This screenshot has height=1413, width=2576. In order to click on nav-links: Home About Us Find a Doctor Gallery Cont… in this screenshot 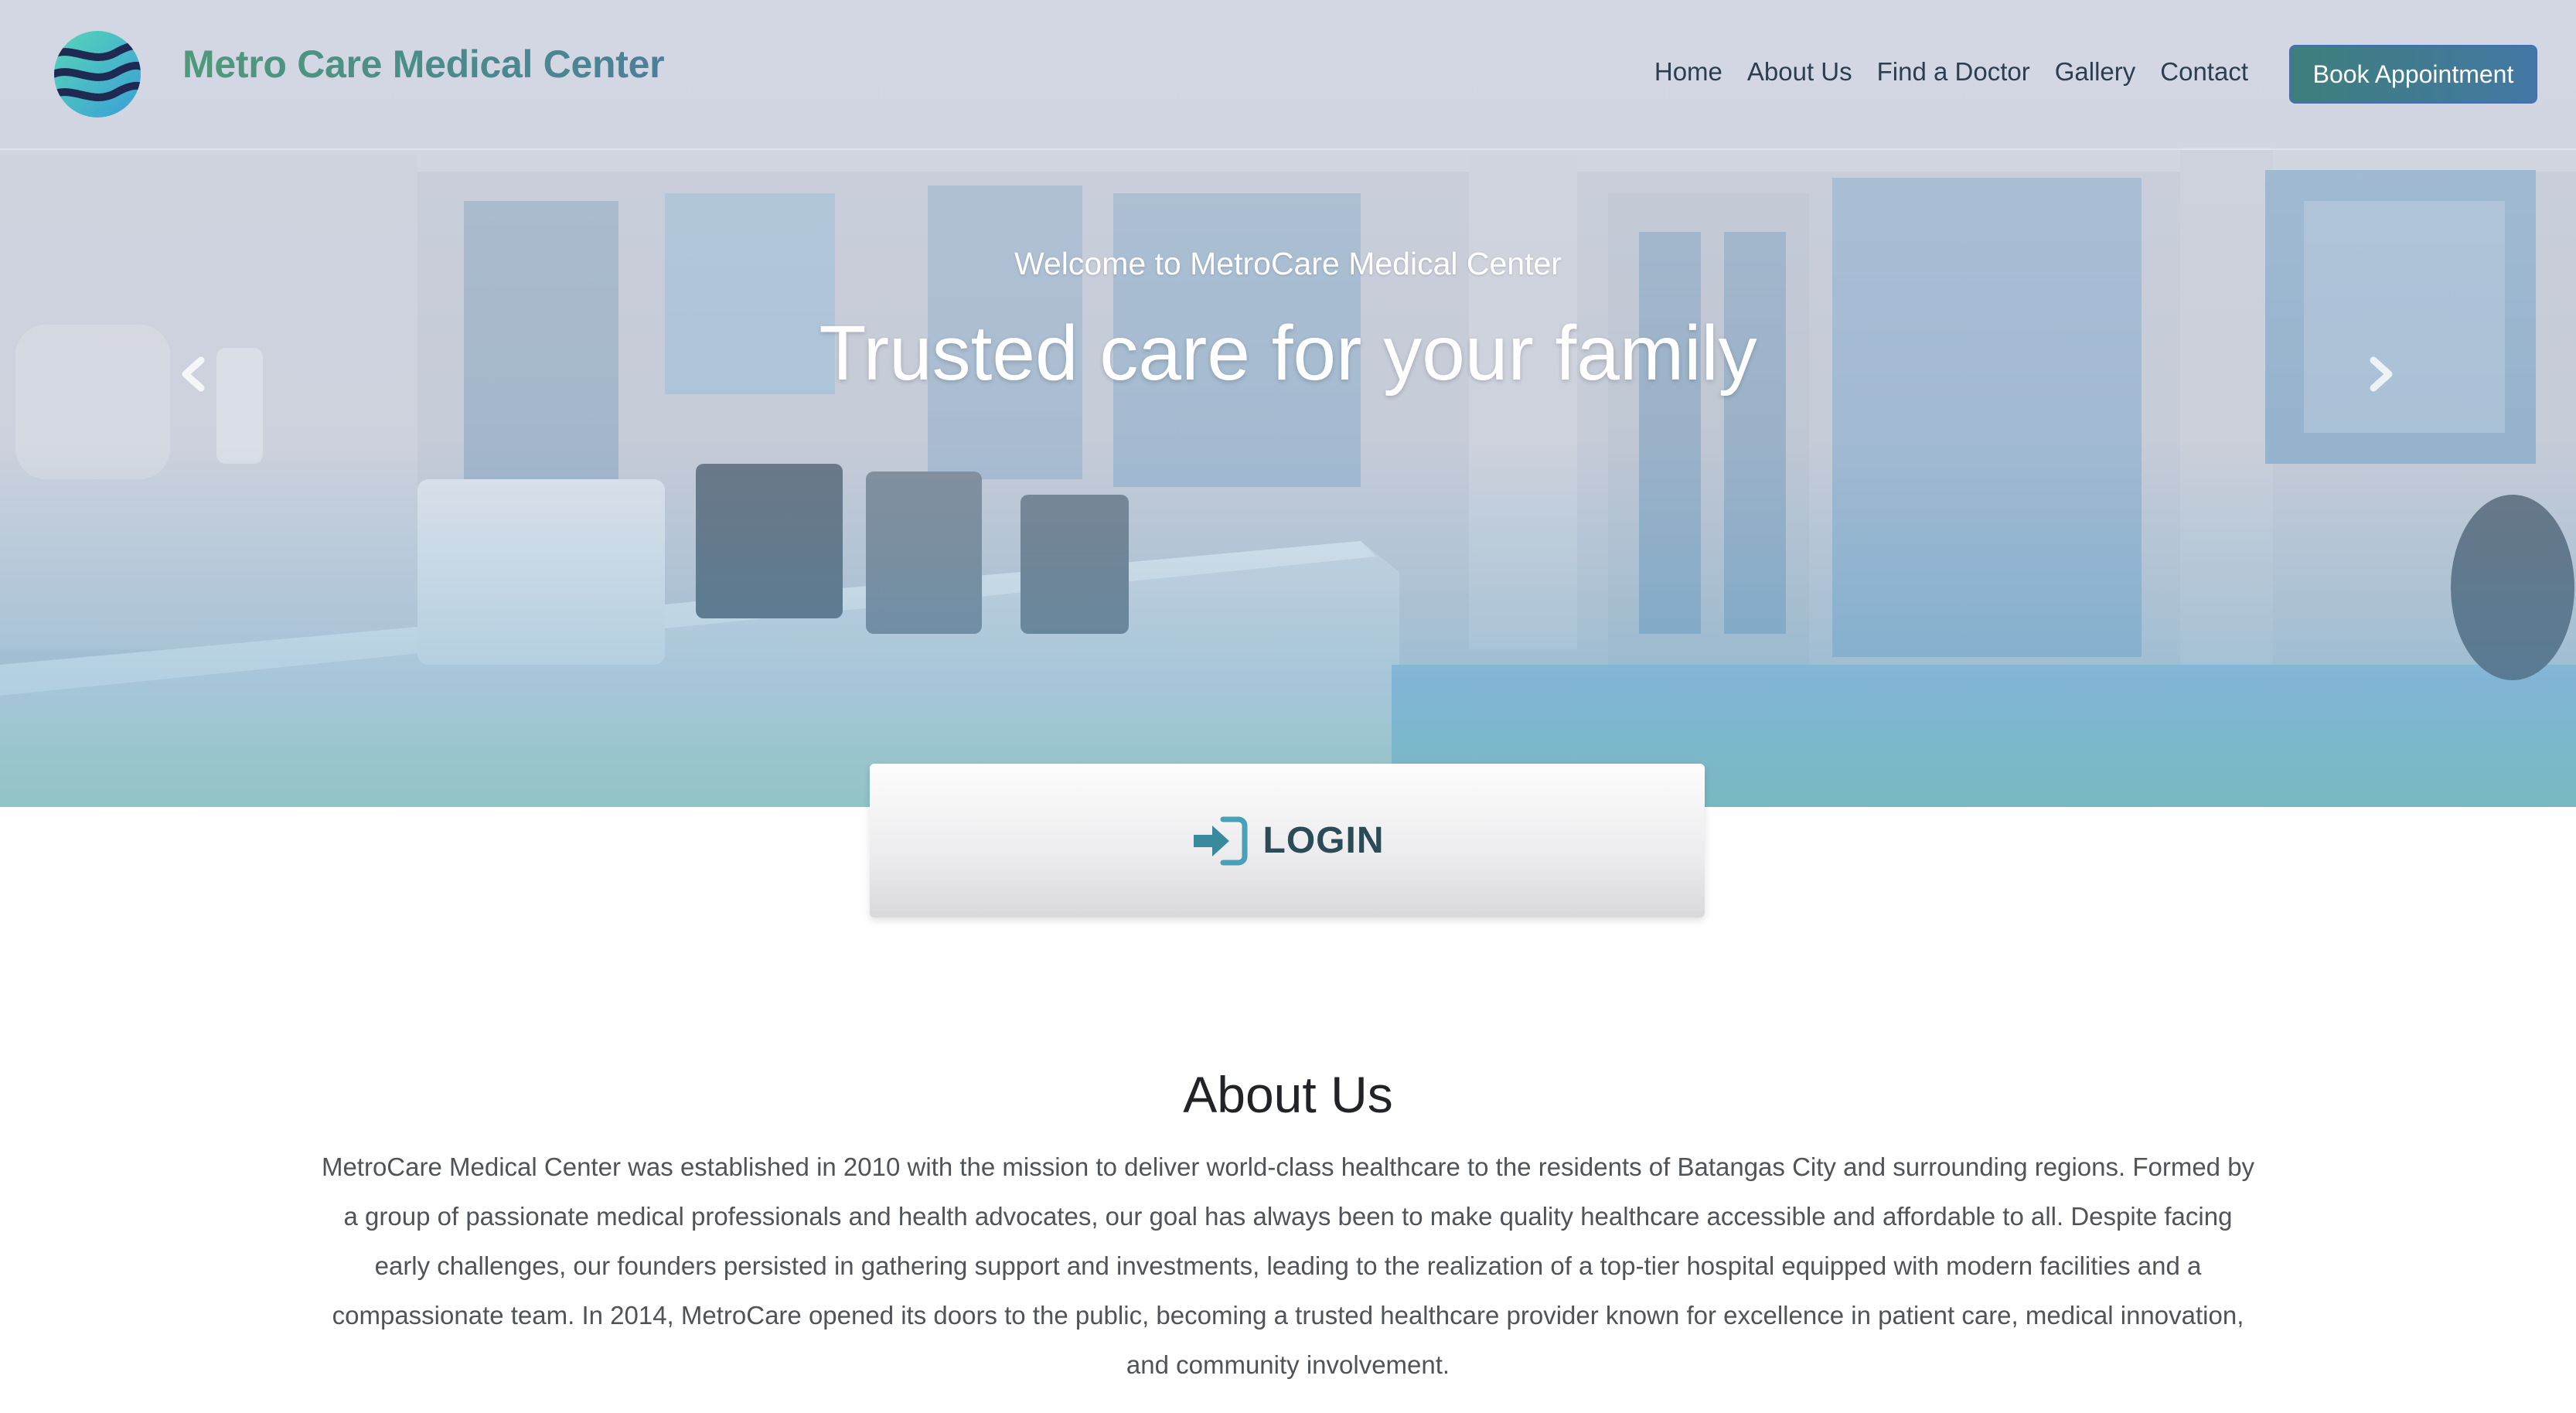, I will do `click(1951, 72)`.